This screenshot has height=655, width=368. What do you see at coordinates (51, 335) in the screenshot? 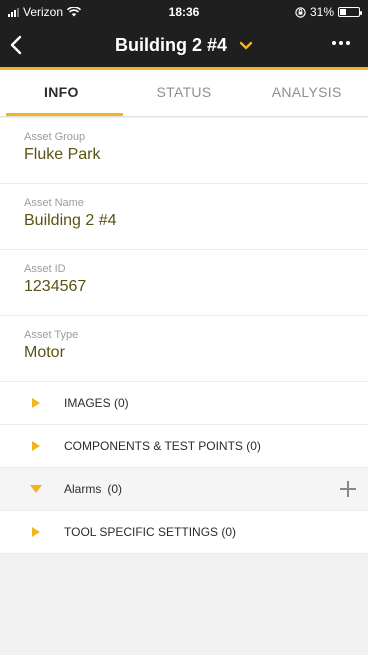
I see `field-label: Asset Type` at bounding box center [51, 335].